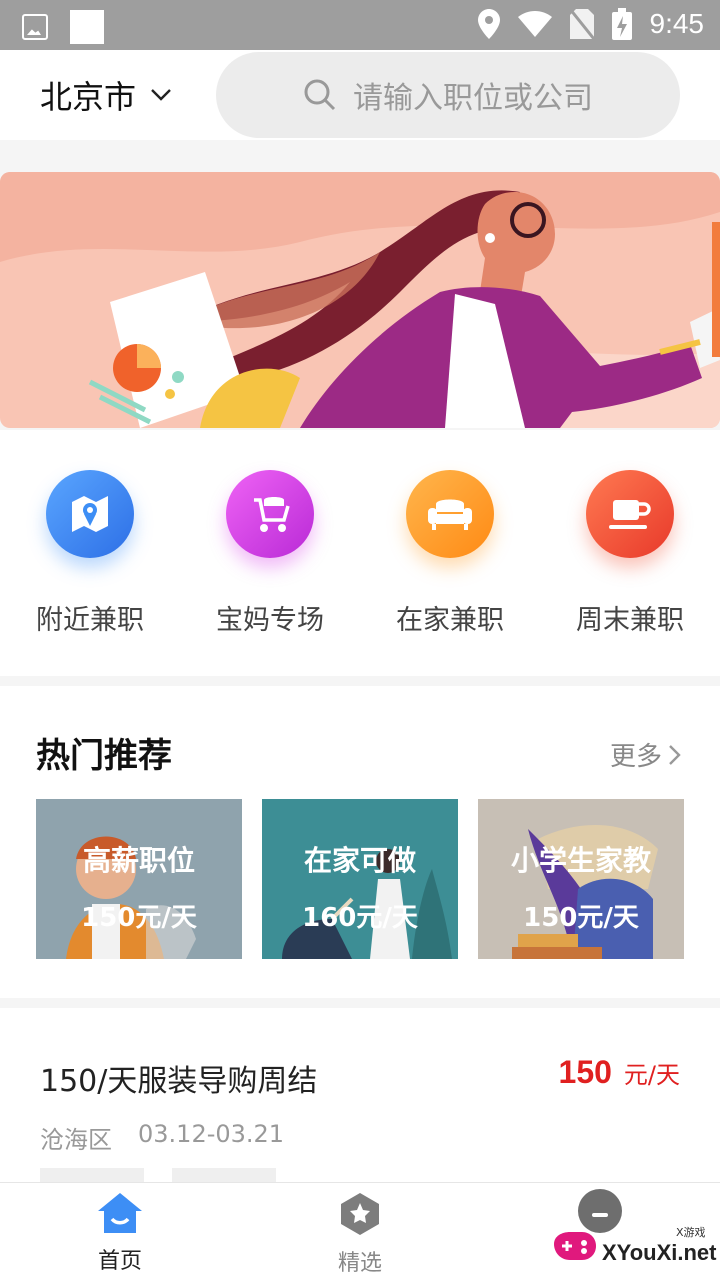 The height and width of the screenshot is (1280, 720). I want to click on chevron-down-icon, so click(161, 95).